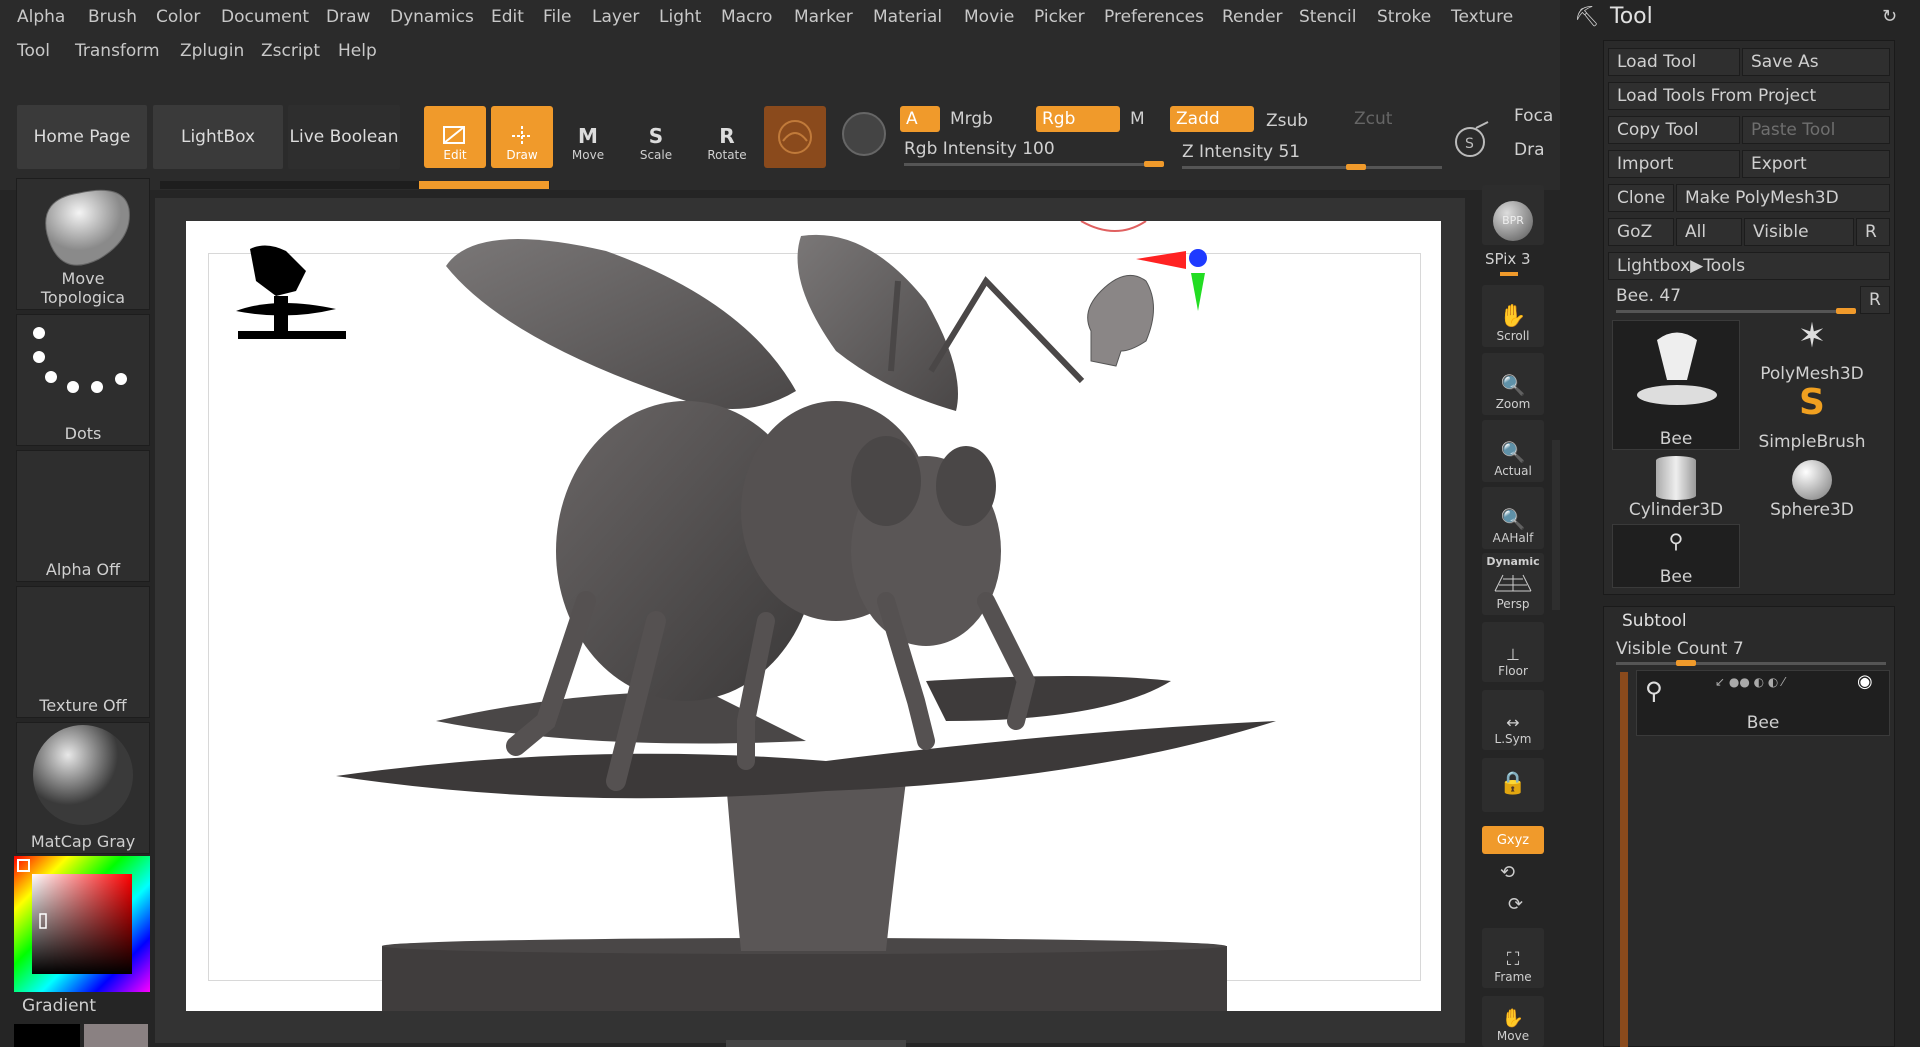 This screenshot has height=1047, width=1920. I want to click on menu-zplugin: Zplugin, so click(212, 51).